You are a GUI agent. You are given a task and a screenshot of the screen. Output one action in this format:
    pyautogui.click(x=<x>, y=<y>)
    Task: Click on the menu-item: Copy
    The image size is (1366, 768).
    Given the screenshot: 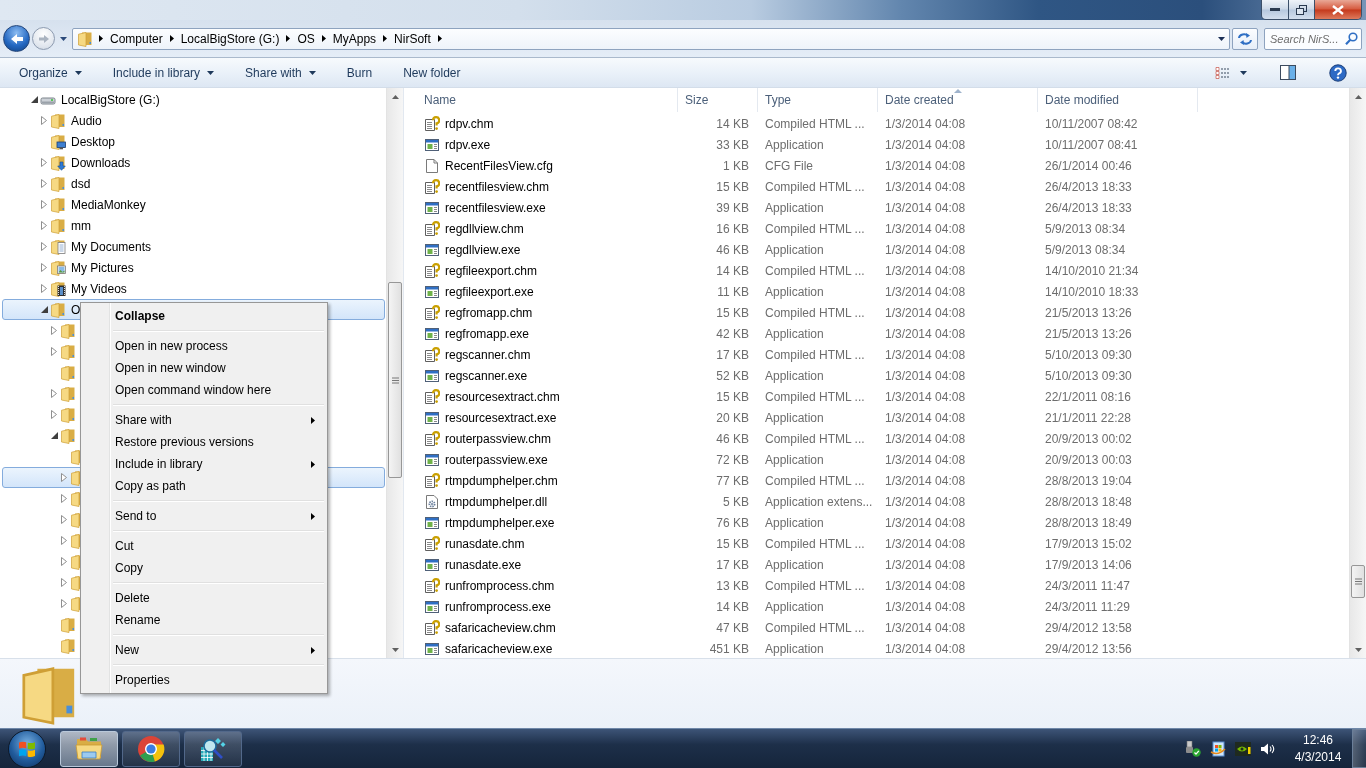 What is the action you would take?
    pyautogui.click(x=204, y=568)
    